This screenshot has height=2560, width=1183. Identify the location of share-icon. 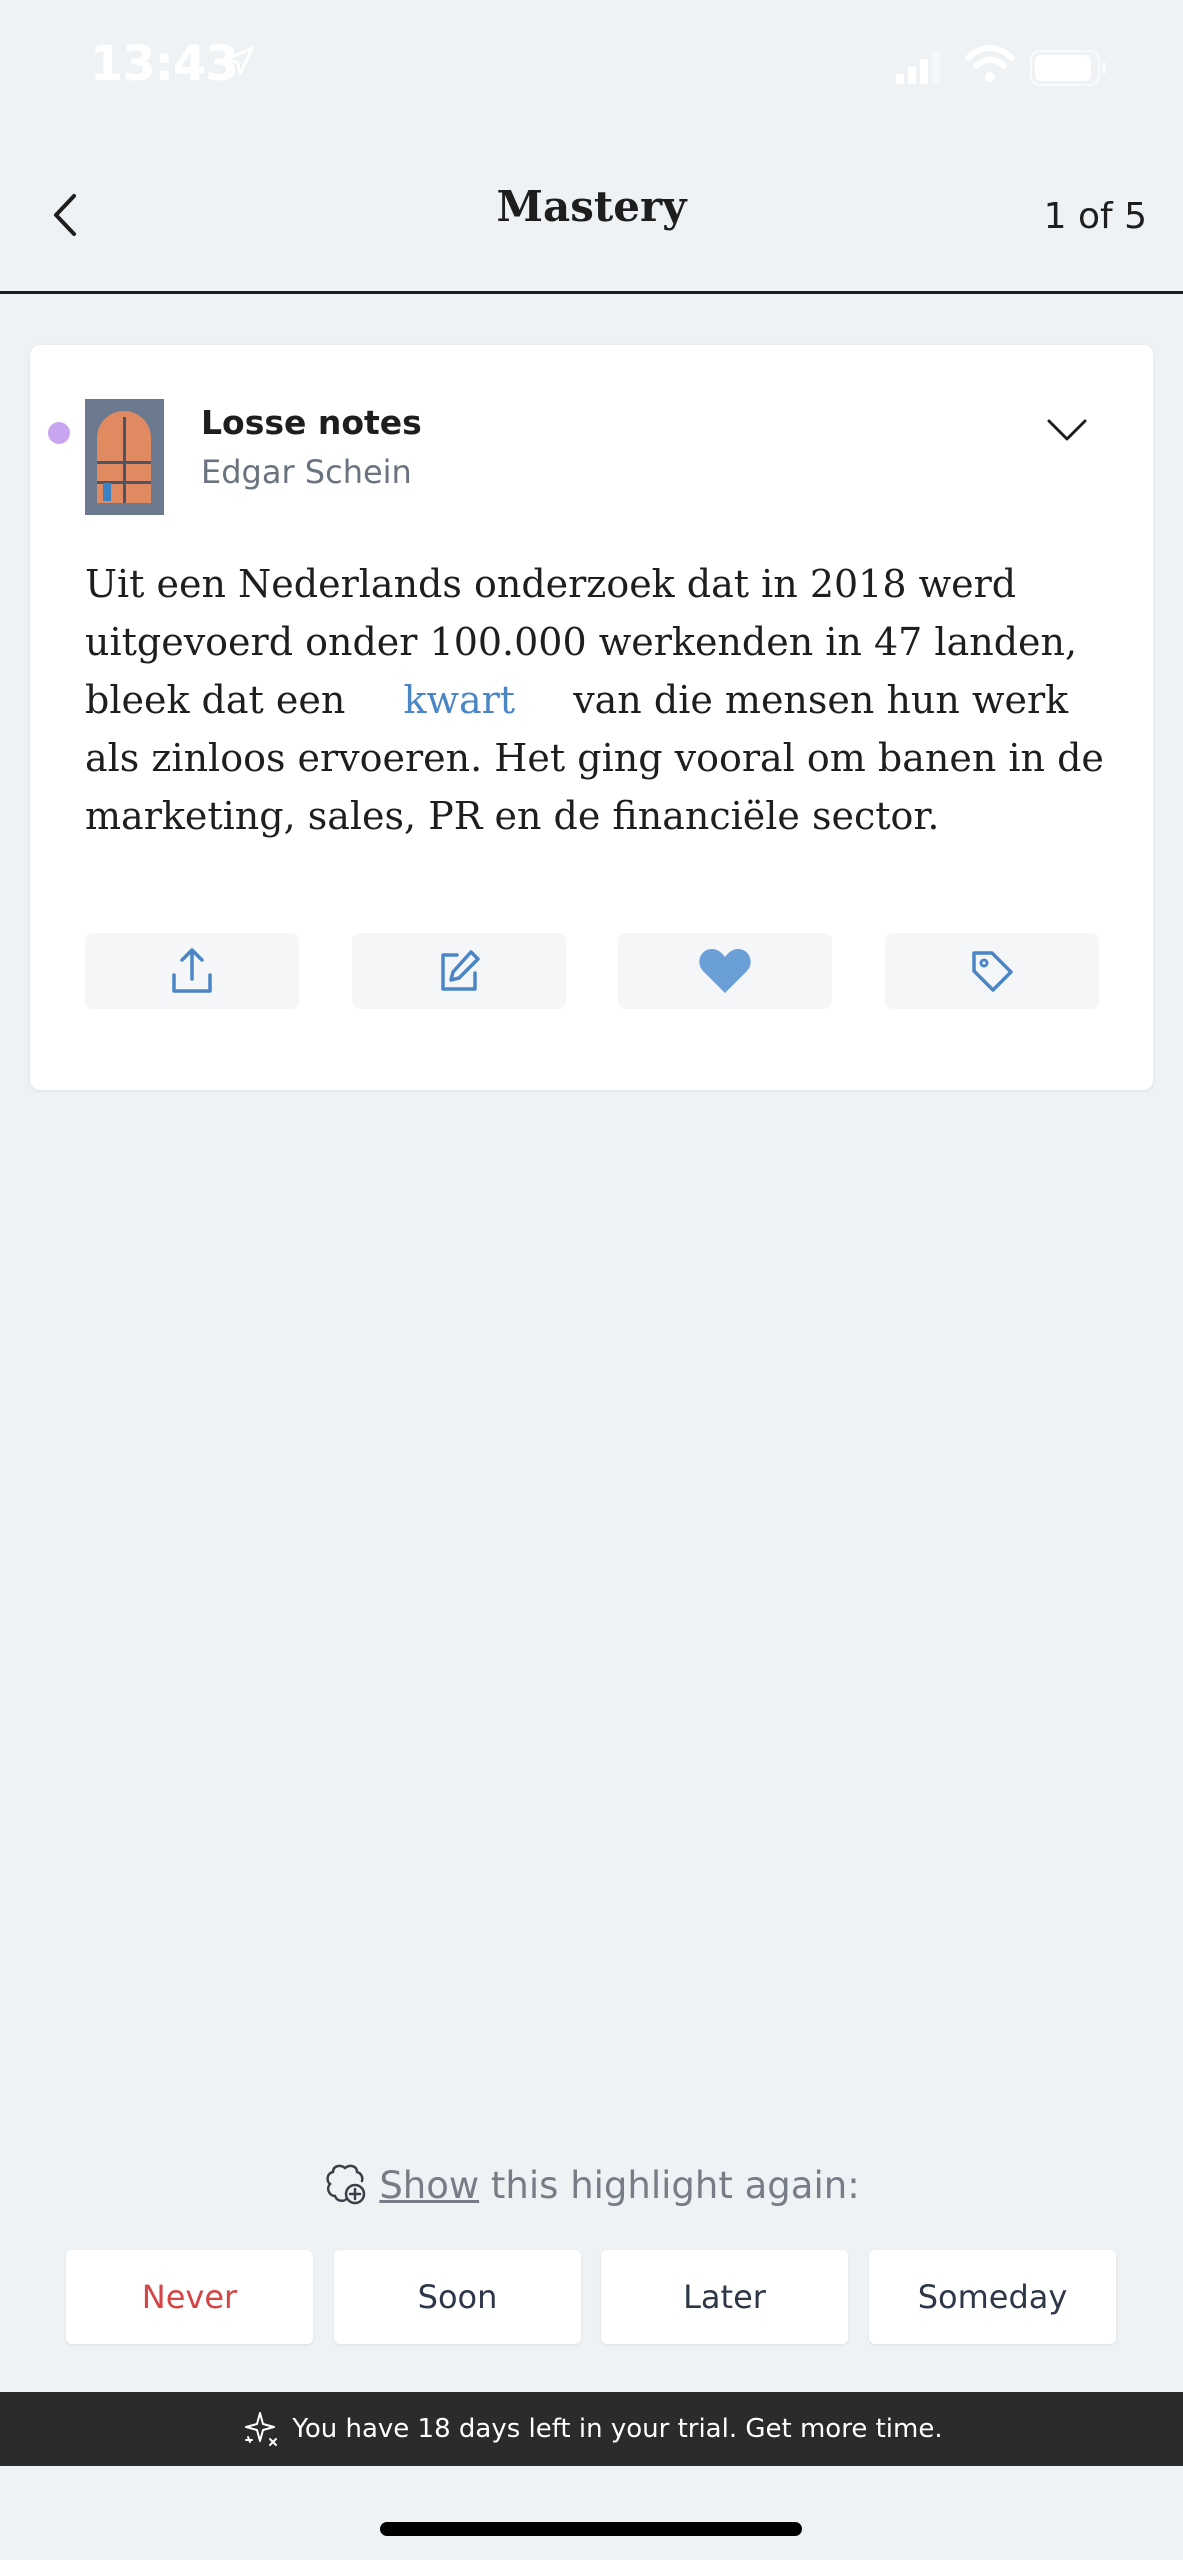
(192, 970).